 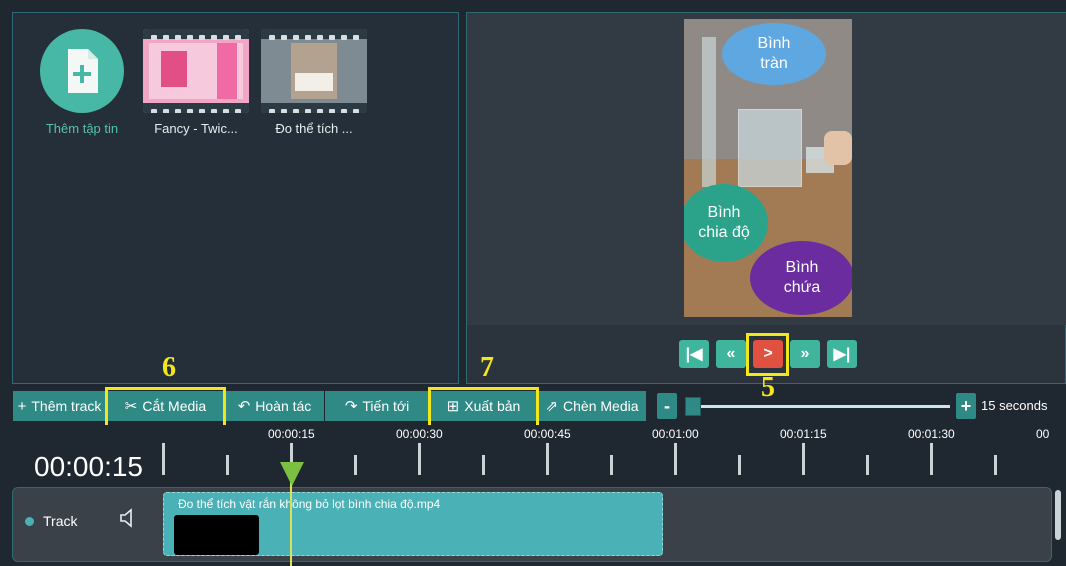 What do you see at coordinates (60, 521) in the screenshot?
I see `track-label: Track` at bounding box center [60, 521].